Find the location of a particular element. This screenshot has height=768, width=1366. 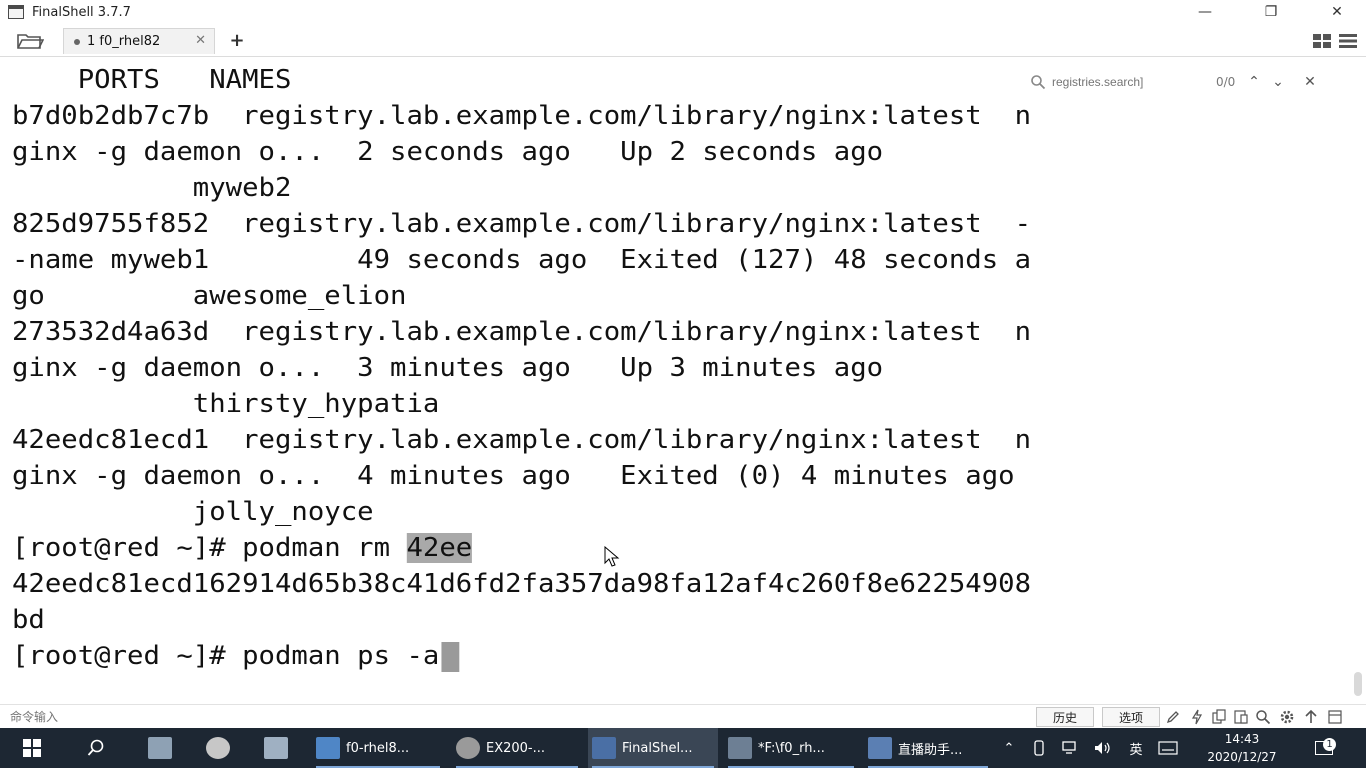

start-button is located at coordinates (32, 748).